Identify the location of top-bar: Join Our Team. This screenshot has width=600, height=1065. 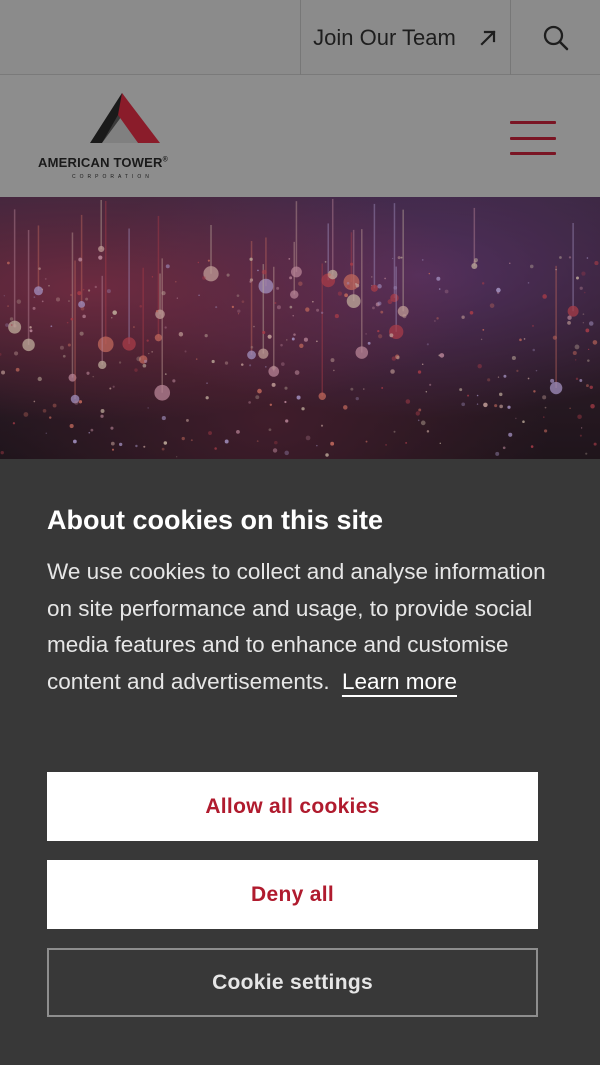
(300, 37).